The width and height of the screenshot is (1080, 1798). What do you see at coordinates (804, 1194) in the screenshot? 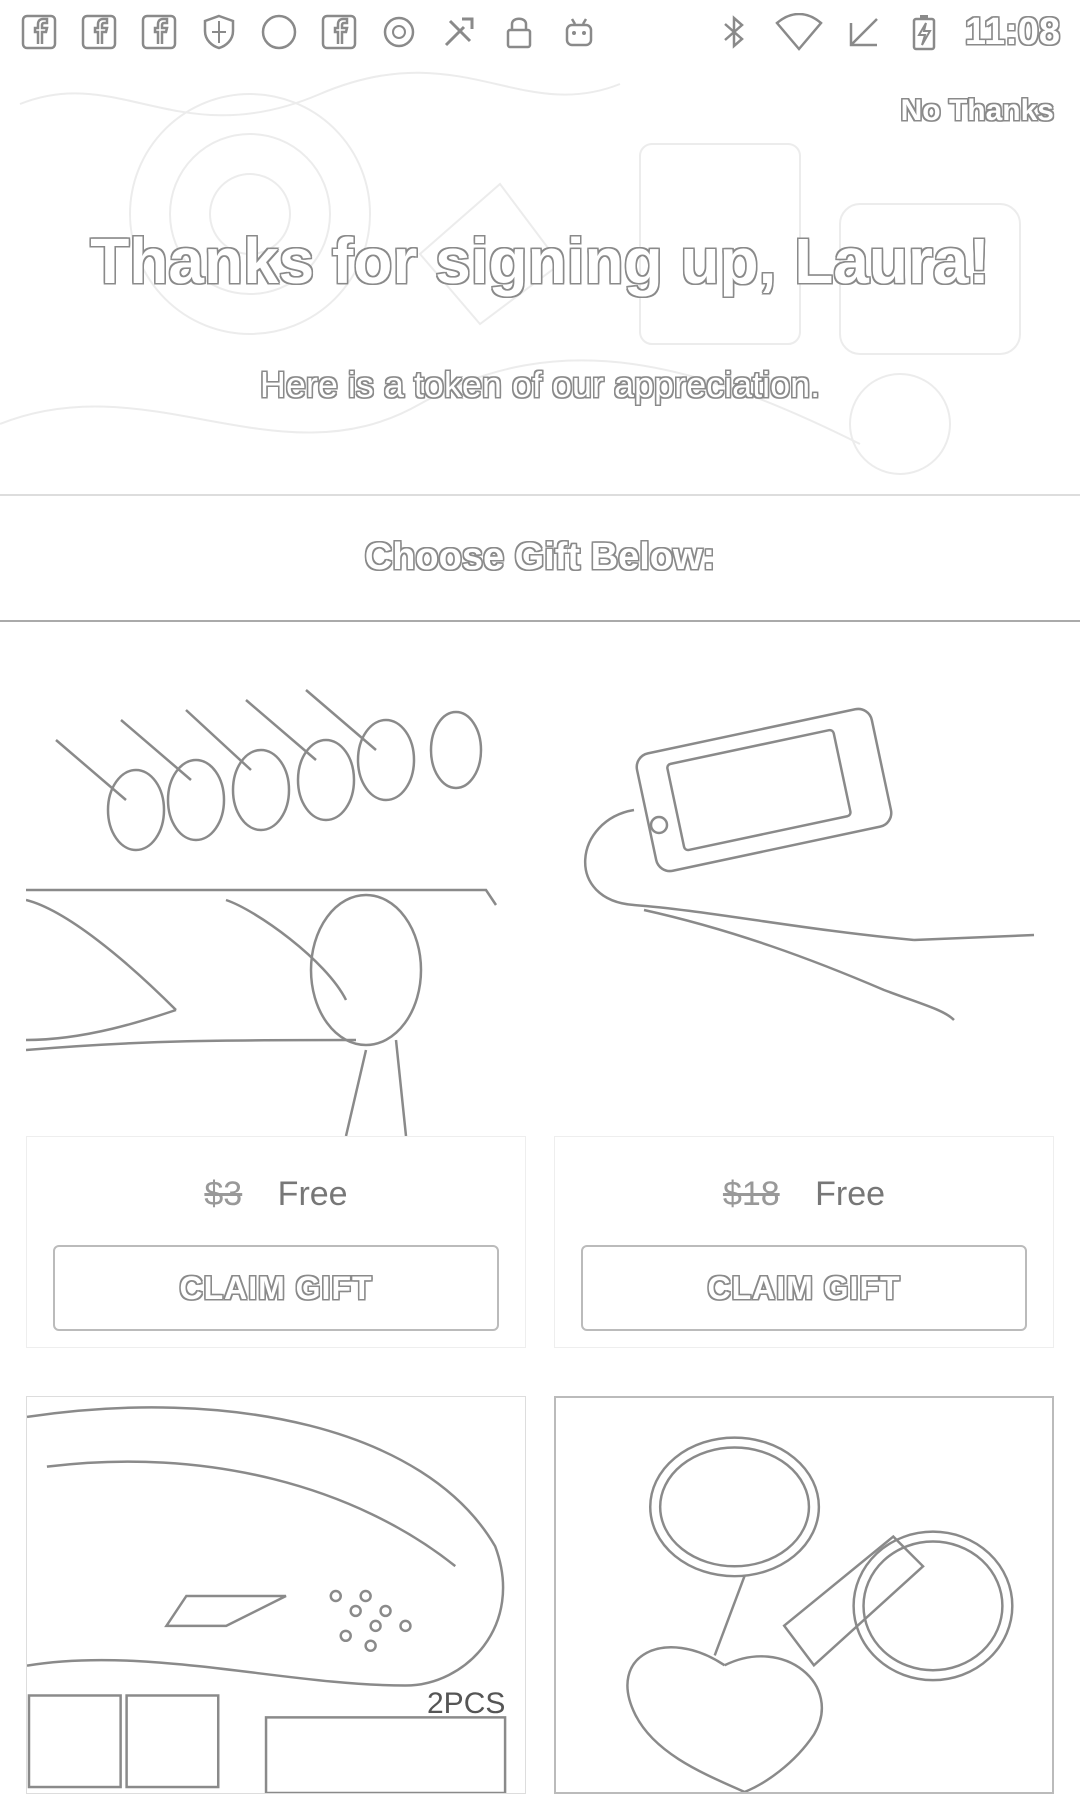
I see `gift-price-row: $18 Free` at bounding box center [804, 1194].